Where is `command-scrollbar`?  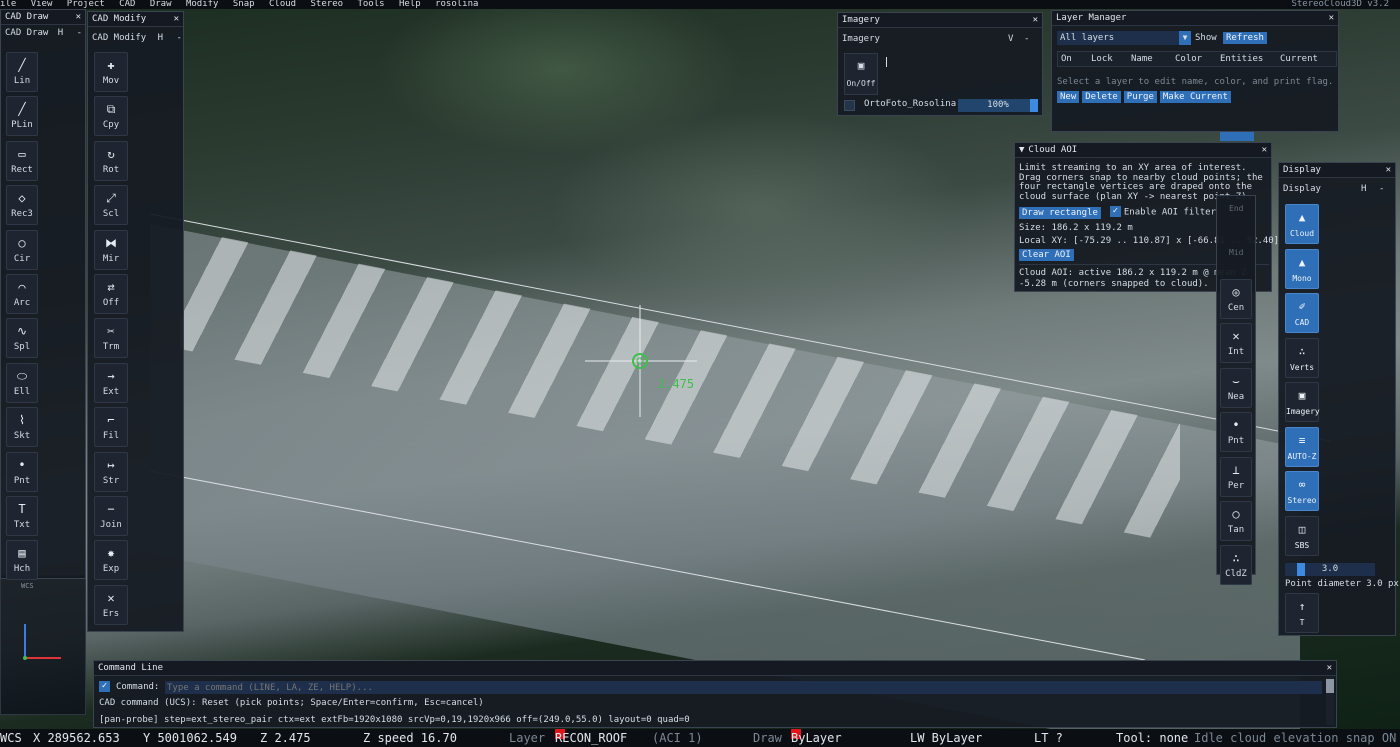
command-scrollbar is located at coordinates (1330, 701).